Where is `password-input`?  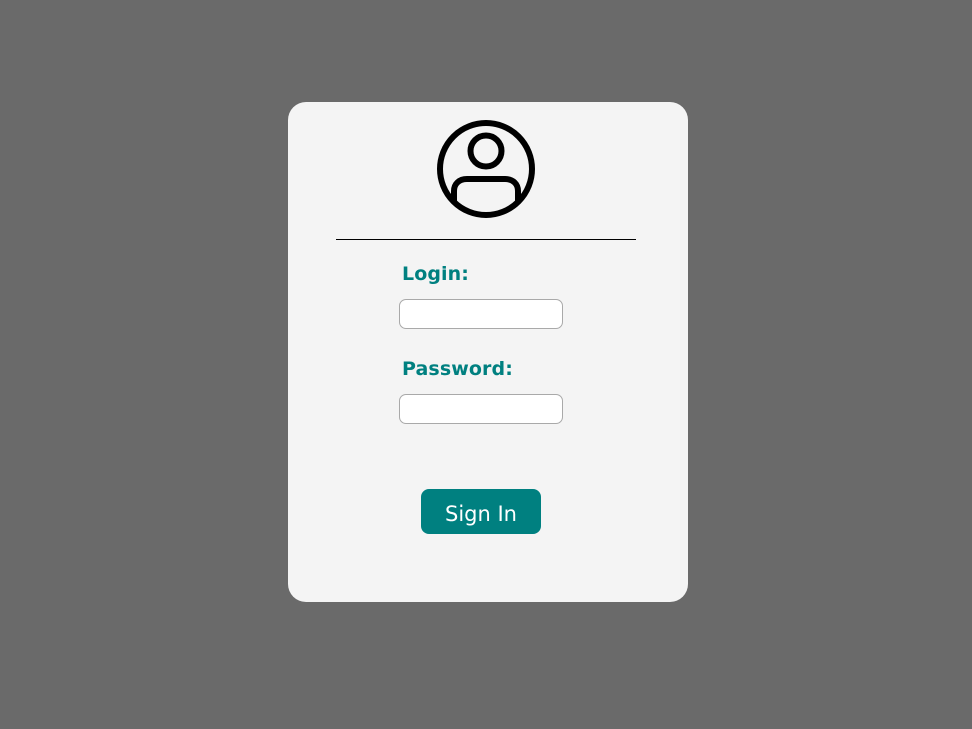
password-input is located at coordinates (481, 409).